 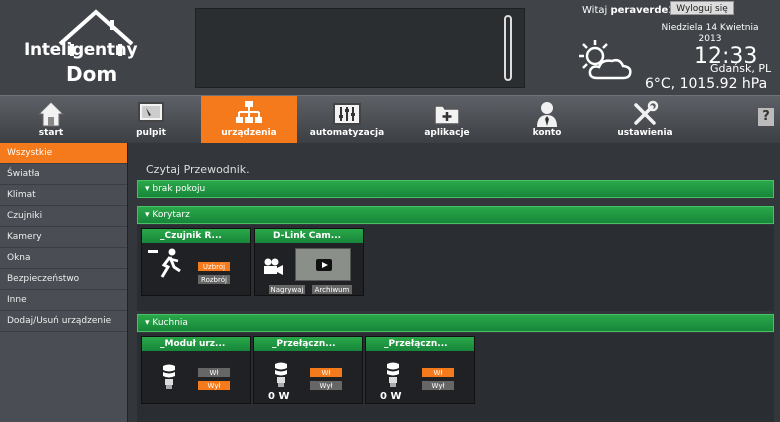 I want to click on nav-automatyzacja: automatyzacja, so click(x=347, y=120).